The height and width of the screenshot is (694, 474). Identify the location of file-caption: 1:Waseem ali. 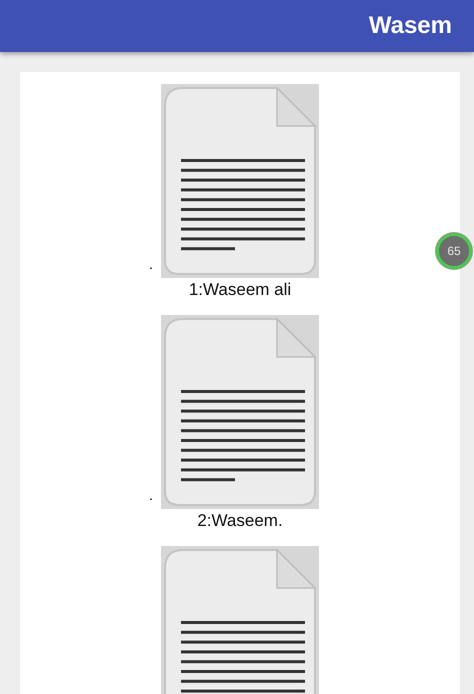
(240, 290).